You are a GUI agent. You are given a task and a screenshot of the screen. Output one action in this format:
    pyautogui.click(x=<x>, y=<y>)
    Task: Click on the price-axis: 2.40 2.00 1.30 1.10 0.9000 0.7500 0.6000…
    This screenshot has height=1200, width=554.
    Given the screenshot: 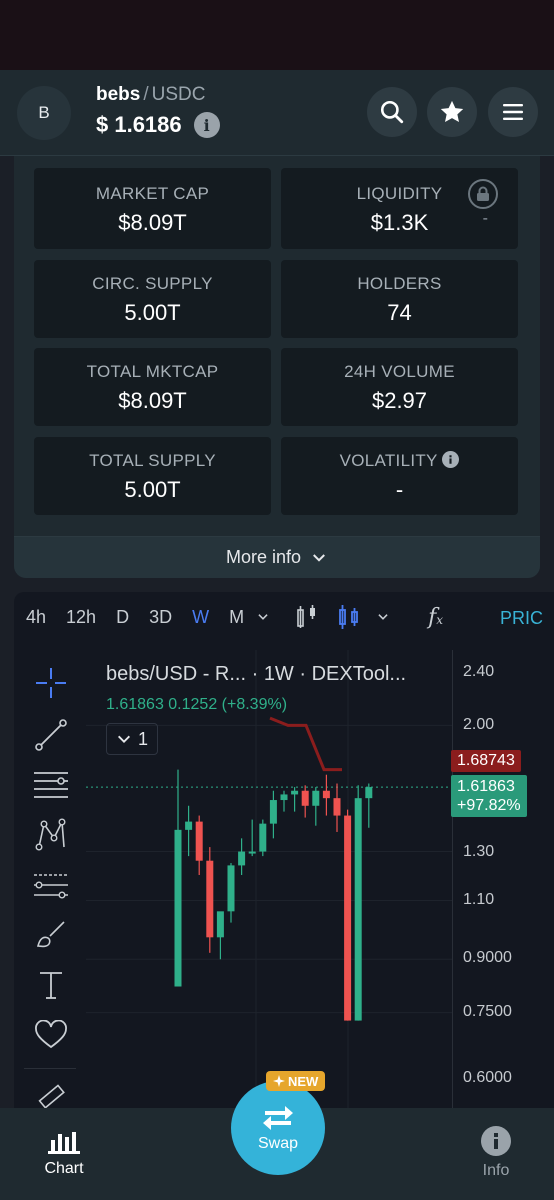 What is the action you would take?
    pyautogui.click(x=502, y=881)
    